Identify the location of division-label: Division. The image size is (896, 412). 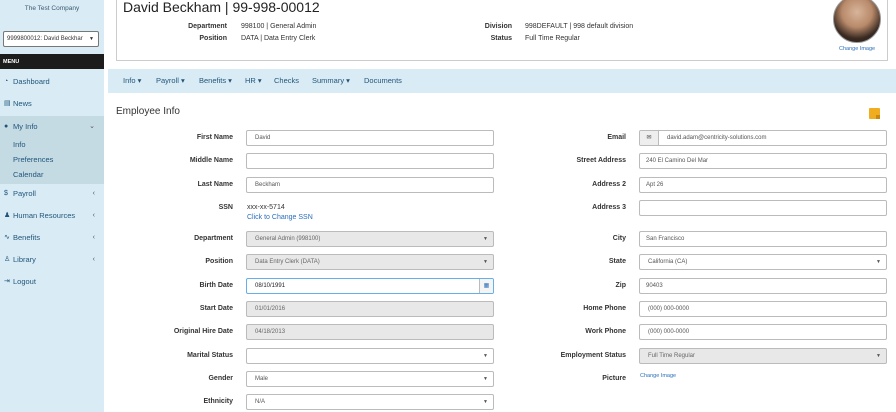
(498, 26).